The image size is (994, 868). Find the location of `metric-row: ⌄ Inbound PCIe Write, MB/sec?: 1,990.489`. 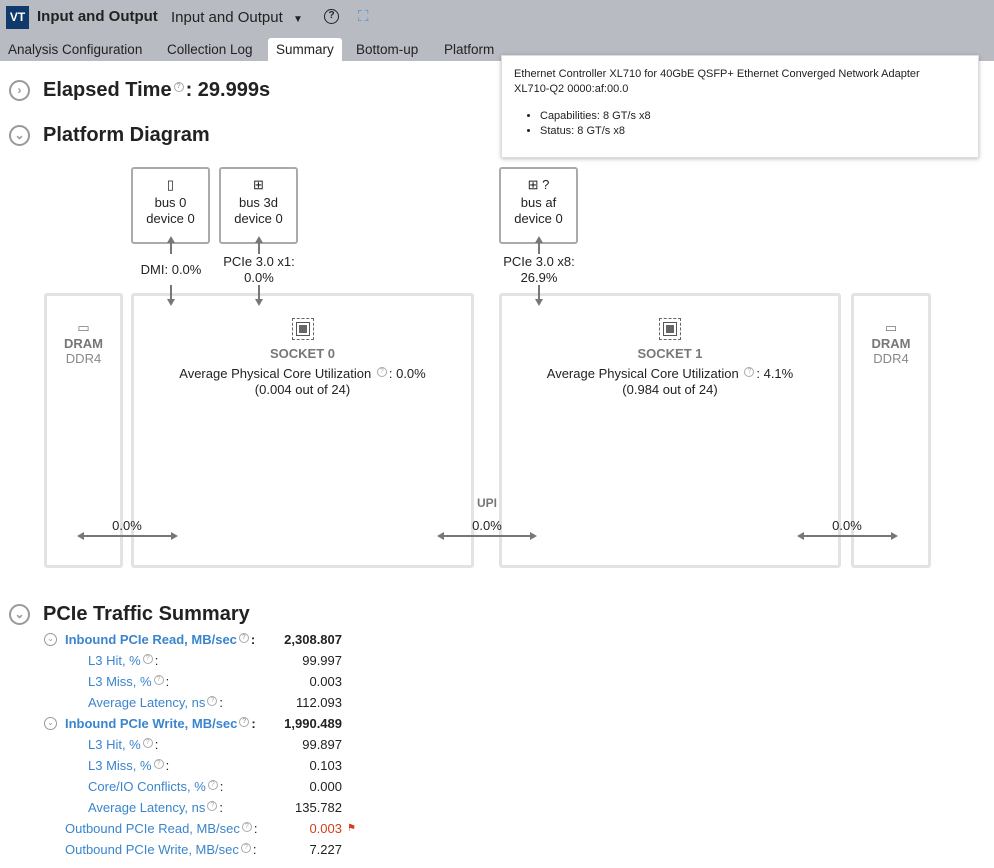

metric-row: ⌄ Inbound PCIe Write, MB/sec?: 1,990.489 is located at coordinates (200, 723).